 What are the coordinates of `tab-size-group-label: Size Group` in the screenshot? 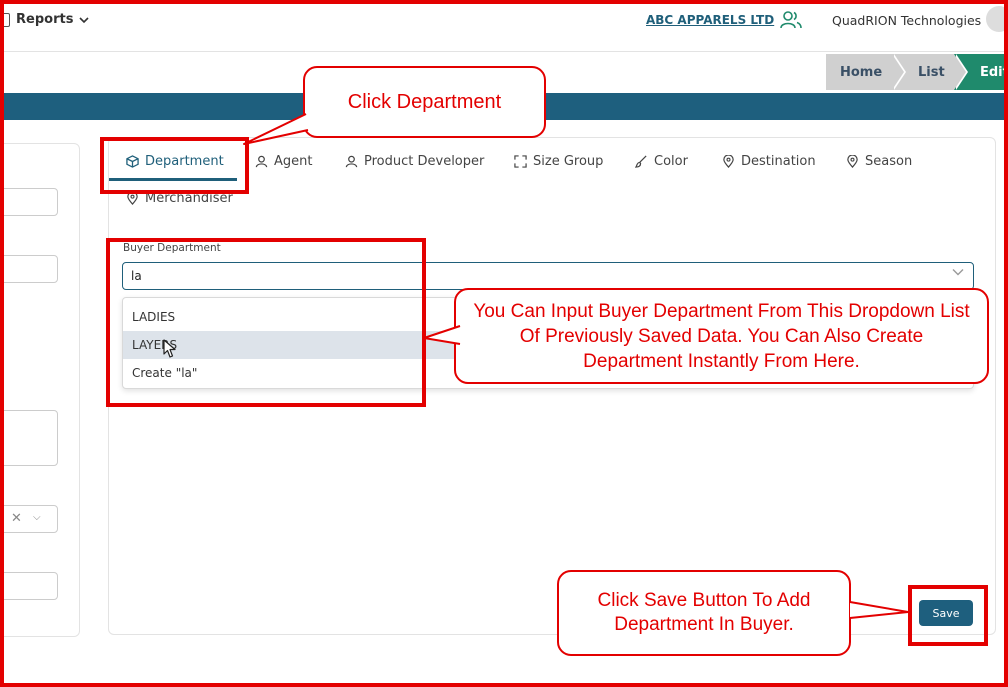 It's located at (568, 161).